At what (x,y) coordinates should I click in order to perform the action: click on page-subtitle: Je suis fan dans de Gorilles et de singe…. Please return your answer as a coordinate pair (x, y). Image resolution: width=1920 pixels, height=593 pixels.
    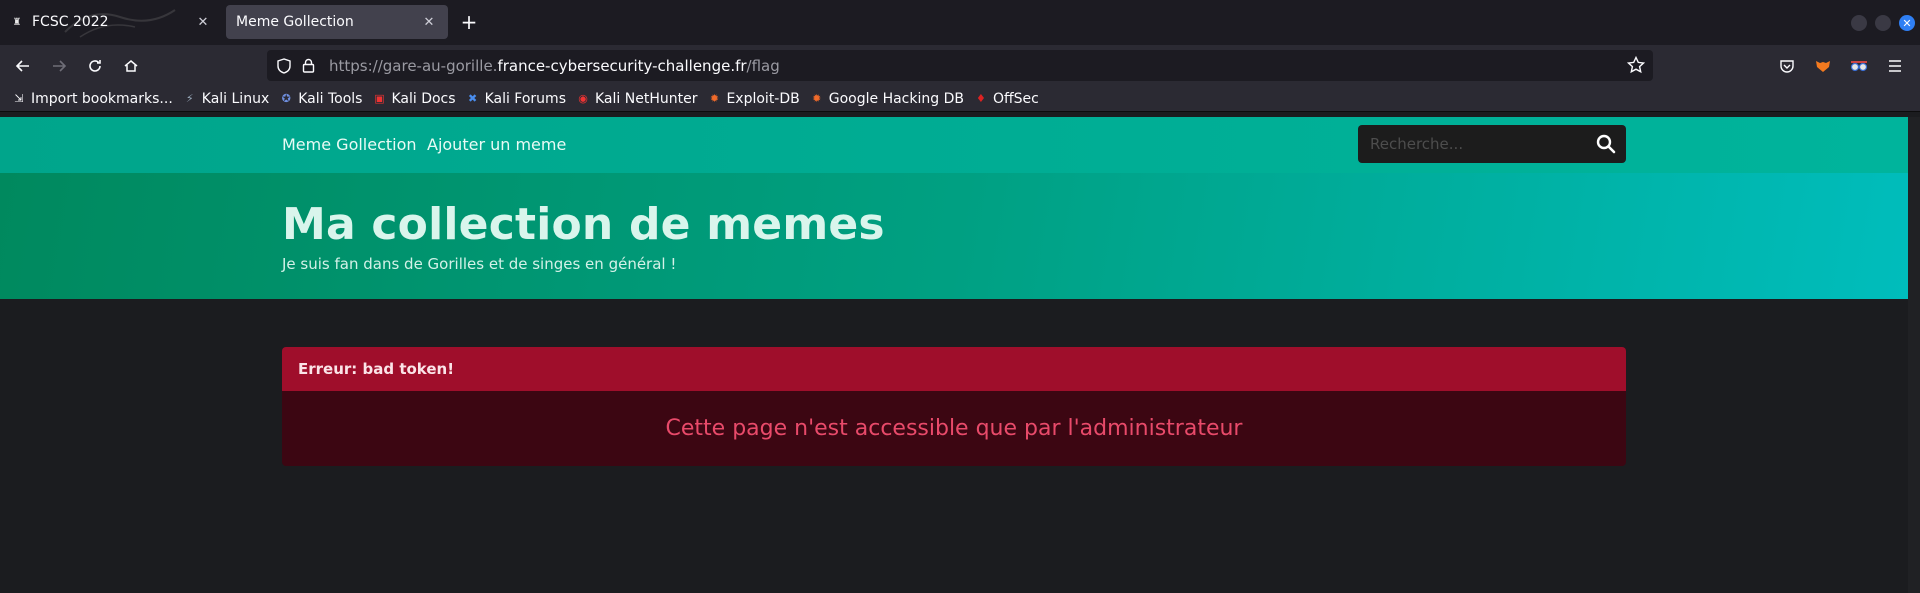
    Looking at the image, I should click on (479, 264).